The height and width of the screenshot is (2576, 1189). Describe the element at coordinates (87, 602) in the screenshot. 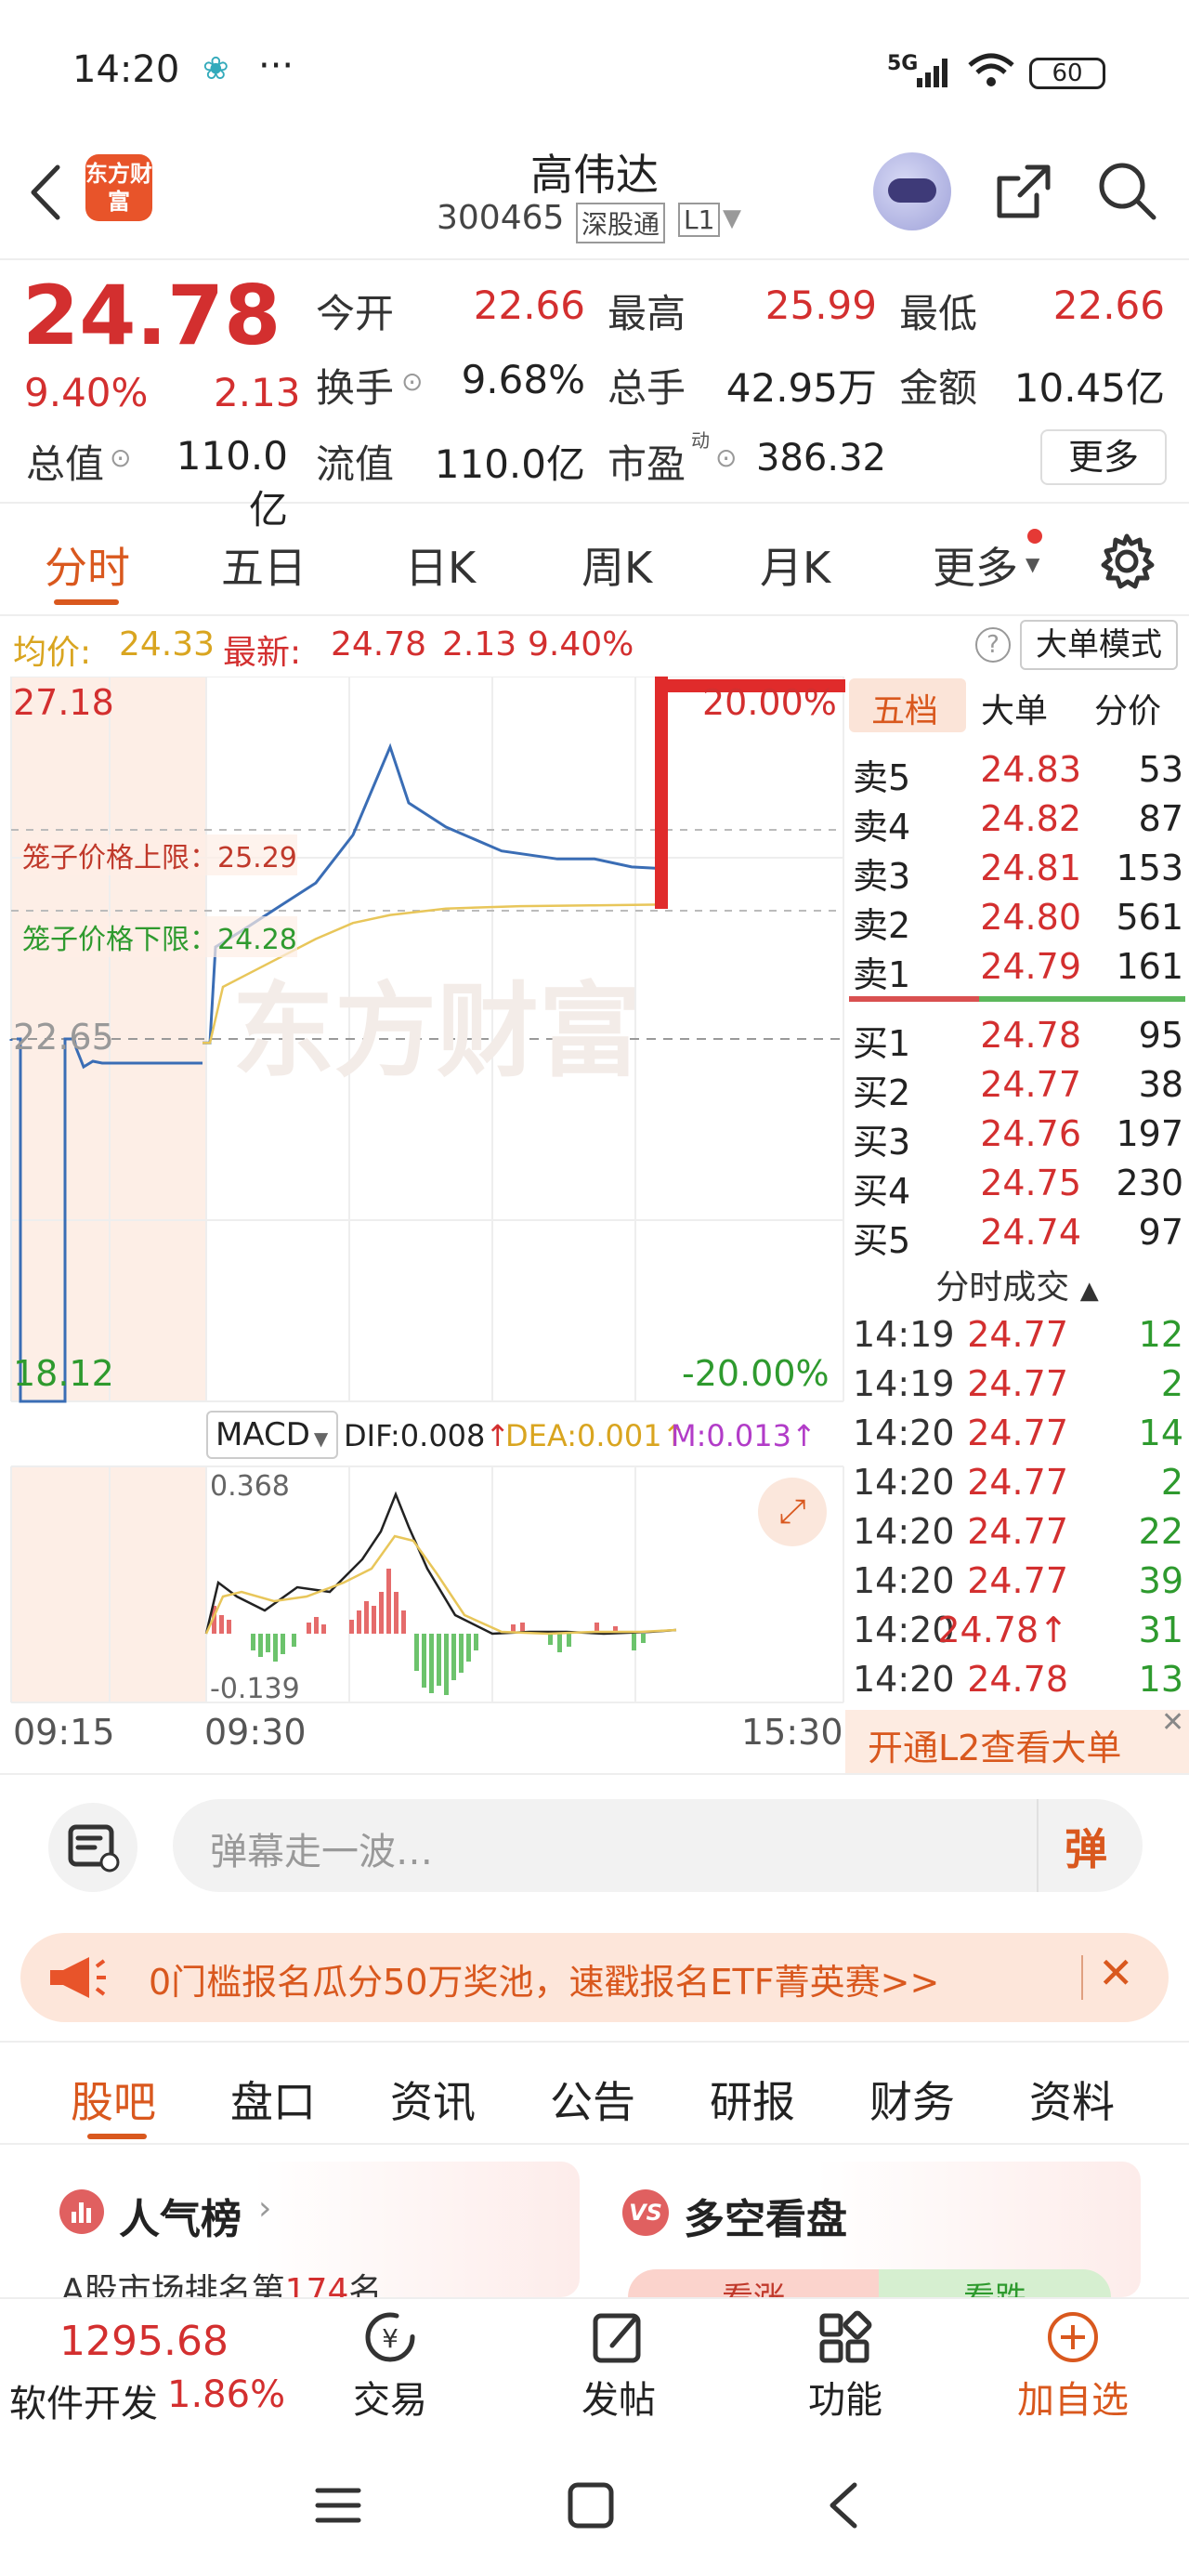

I see `tab-underline` at that location.